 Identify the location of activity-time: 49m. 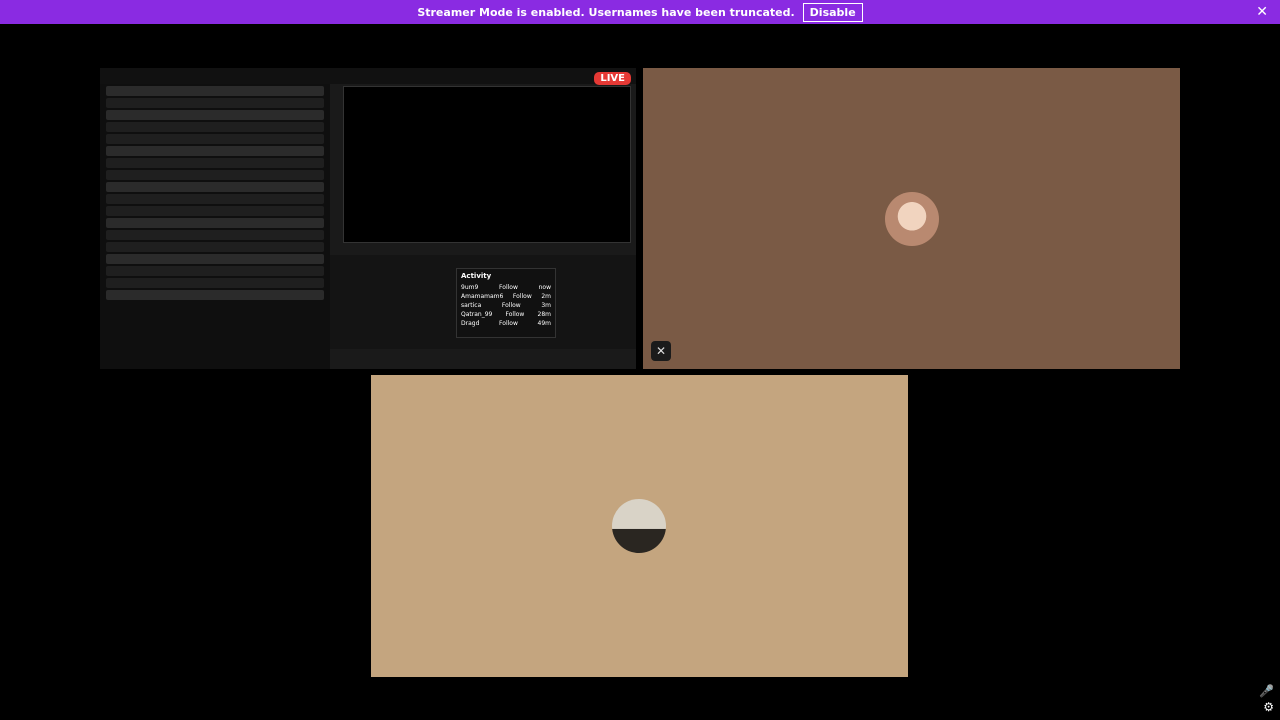
(544, 323).